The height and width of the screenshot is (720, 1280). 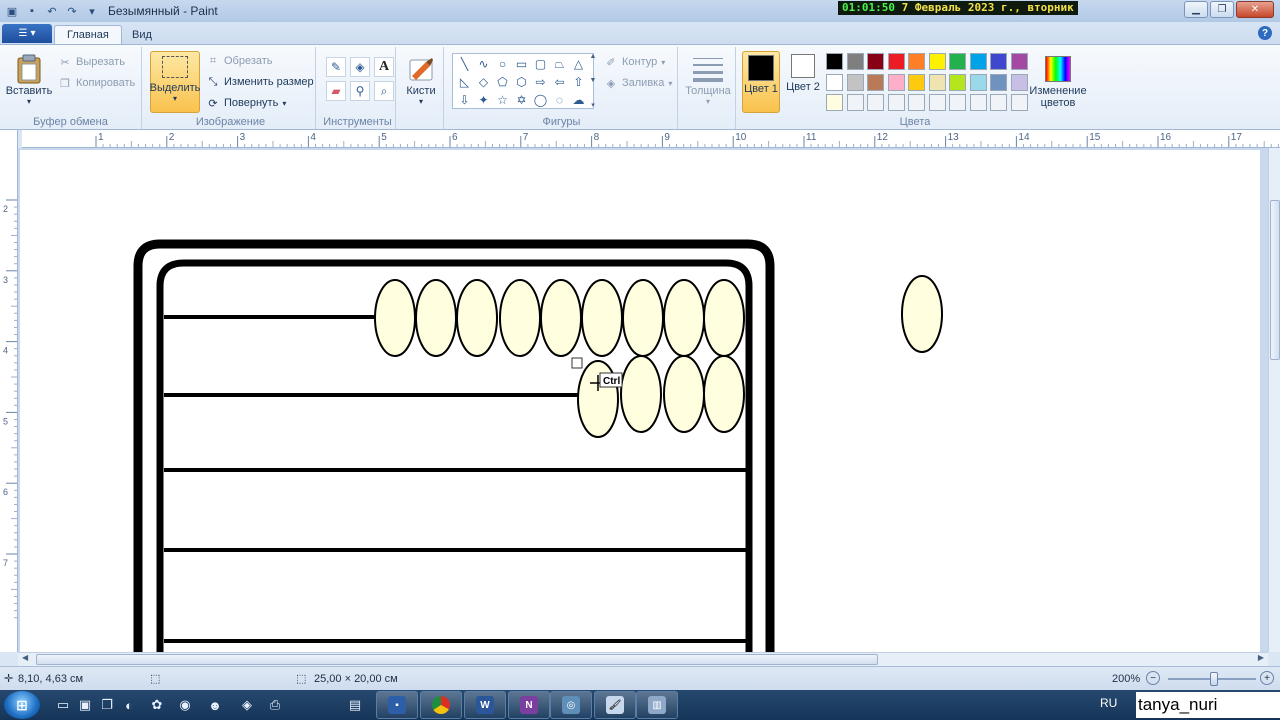 I want to click on triangle-shape-icon: △, so click(x=578, y=64).